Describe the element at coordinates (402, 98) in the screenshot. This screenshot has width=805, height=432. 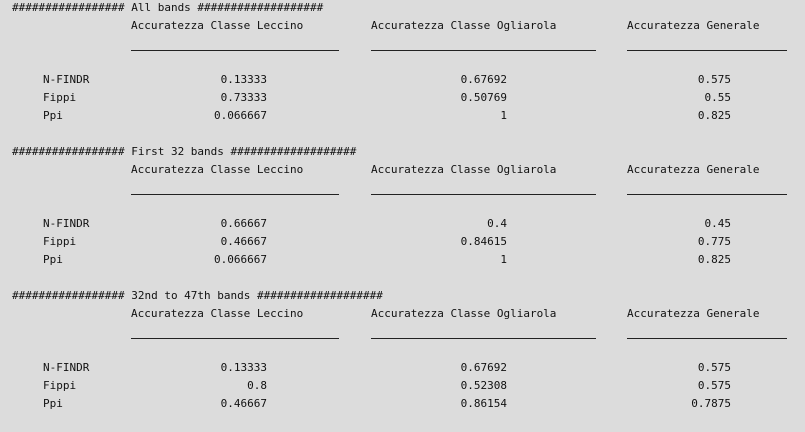
I see `table-row: Fippi 0.73333 0.50769 0.55` at that location.